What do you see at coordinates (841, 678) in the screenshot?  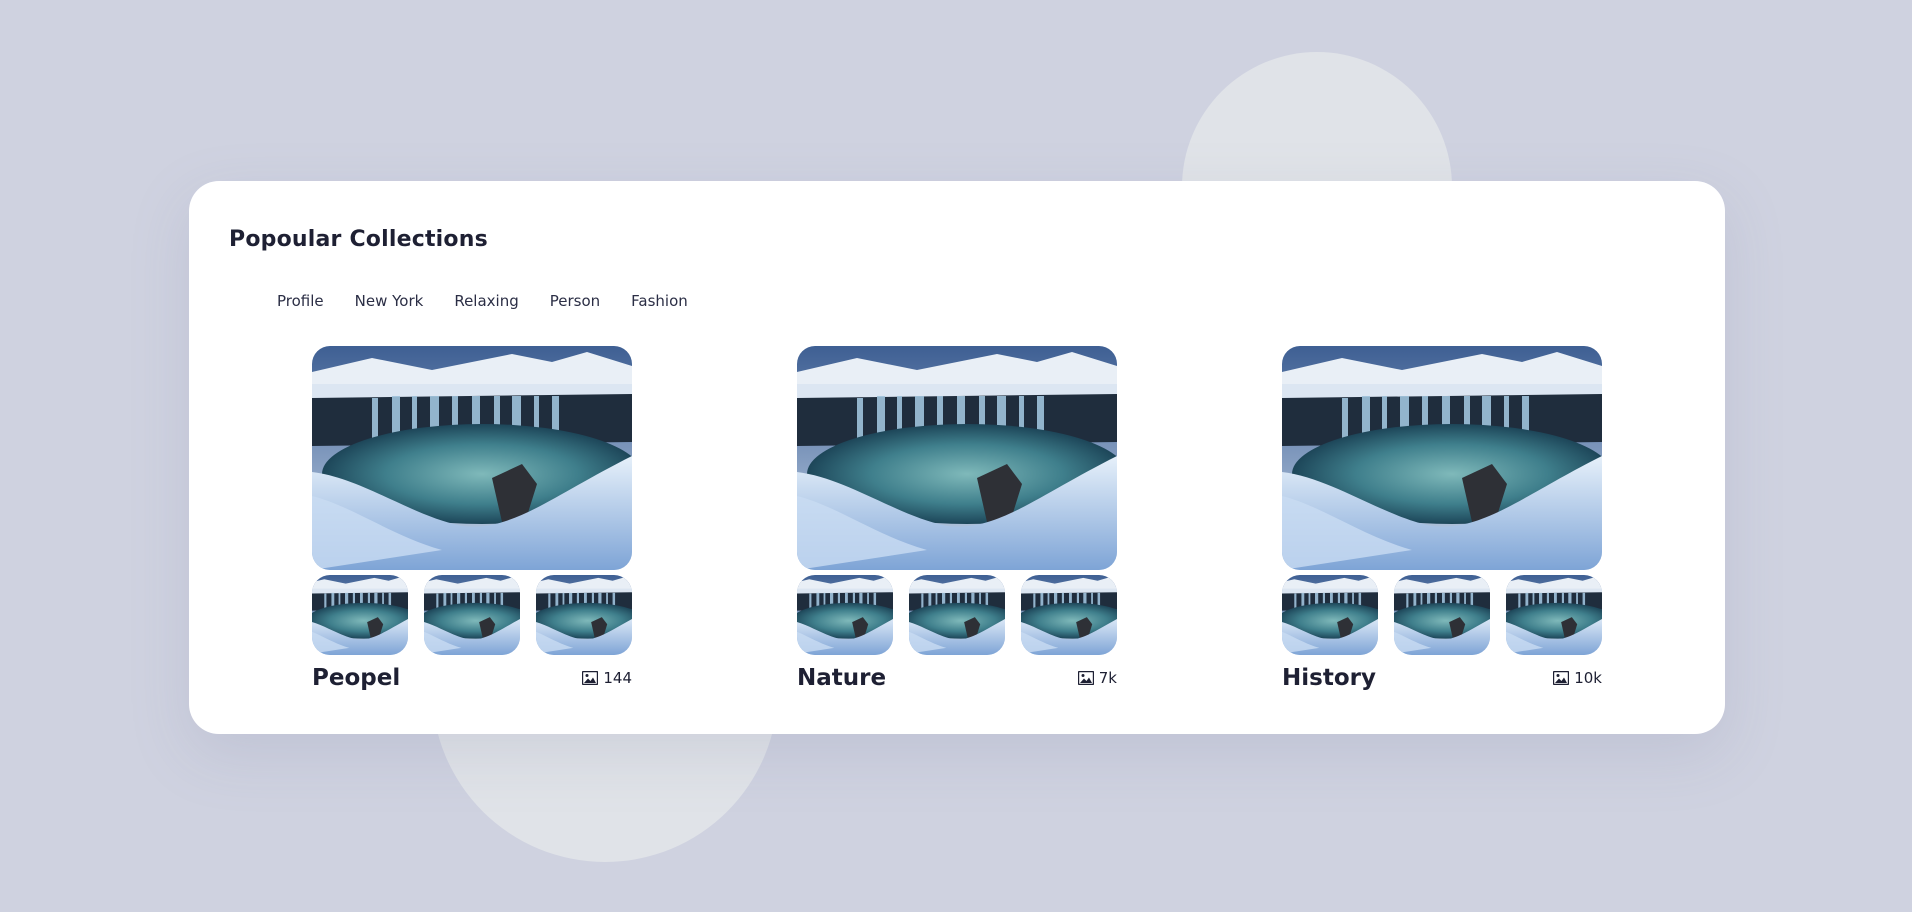 I see `collection-name: Nature` at bounding box center [841, 678].